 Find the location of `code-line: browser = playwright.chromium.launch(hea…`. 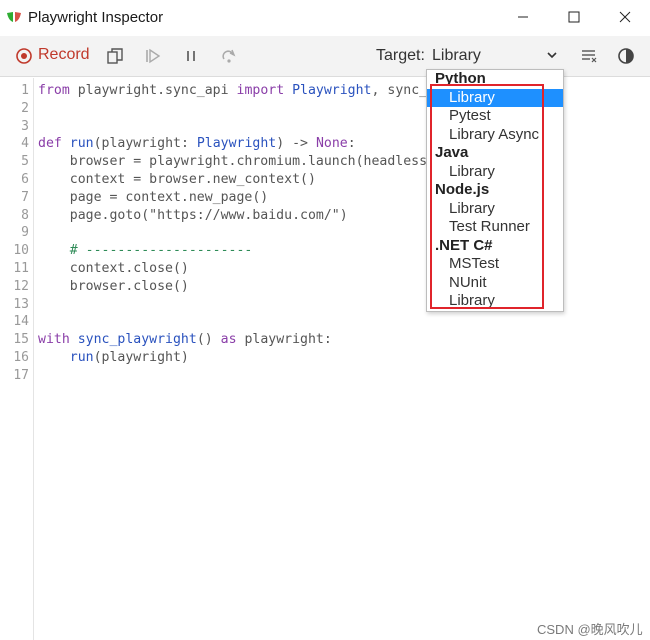

code-line: browser = playwright.chromium.launch(hea… is located at coordinates (236, 162).